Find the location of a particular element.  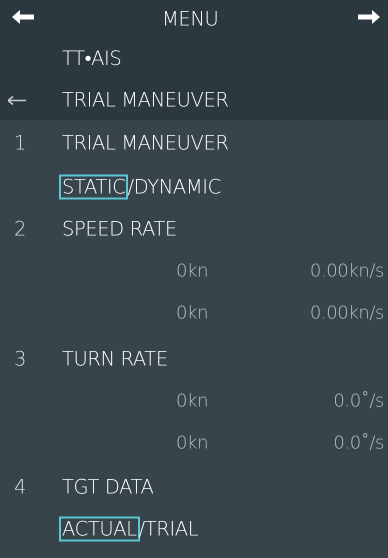

arrow-left-icon is located at coordinates (23, 19).